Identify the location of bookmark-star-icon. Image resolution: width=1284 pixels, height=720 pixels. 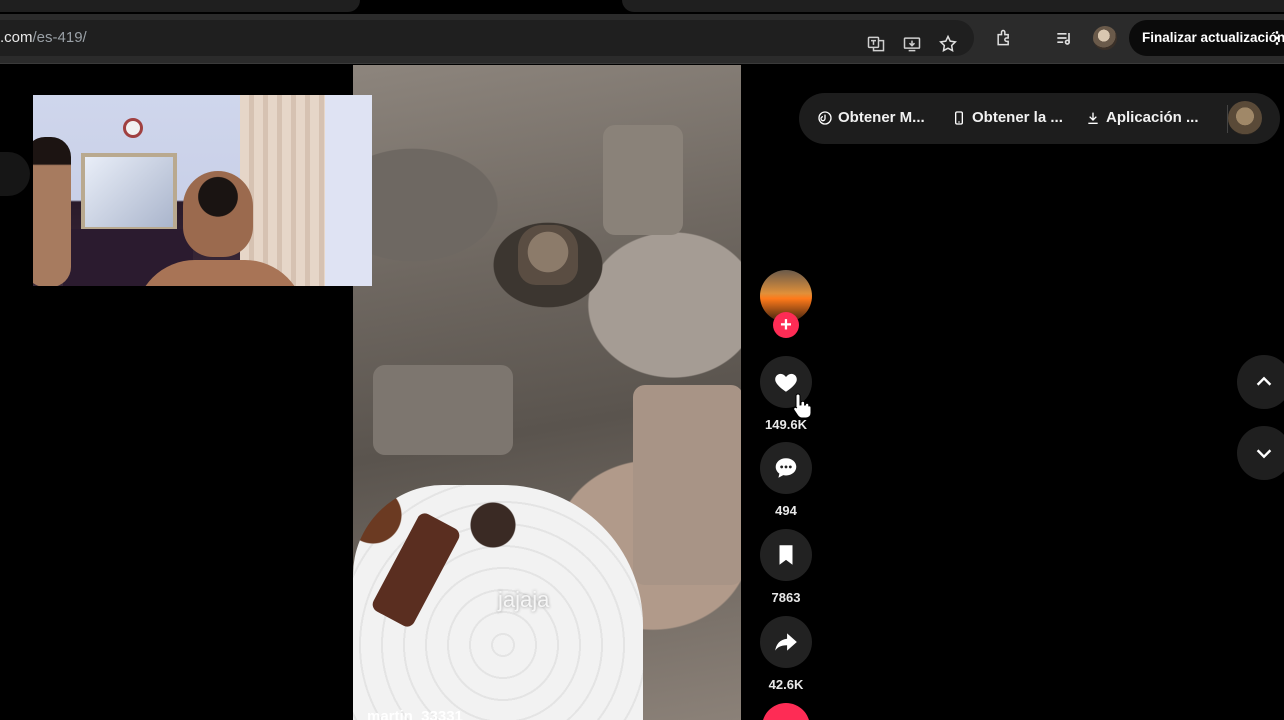
(948, 44).